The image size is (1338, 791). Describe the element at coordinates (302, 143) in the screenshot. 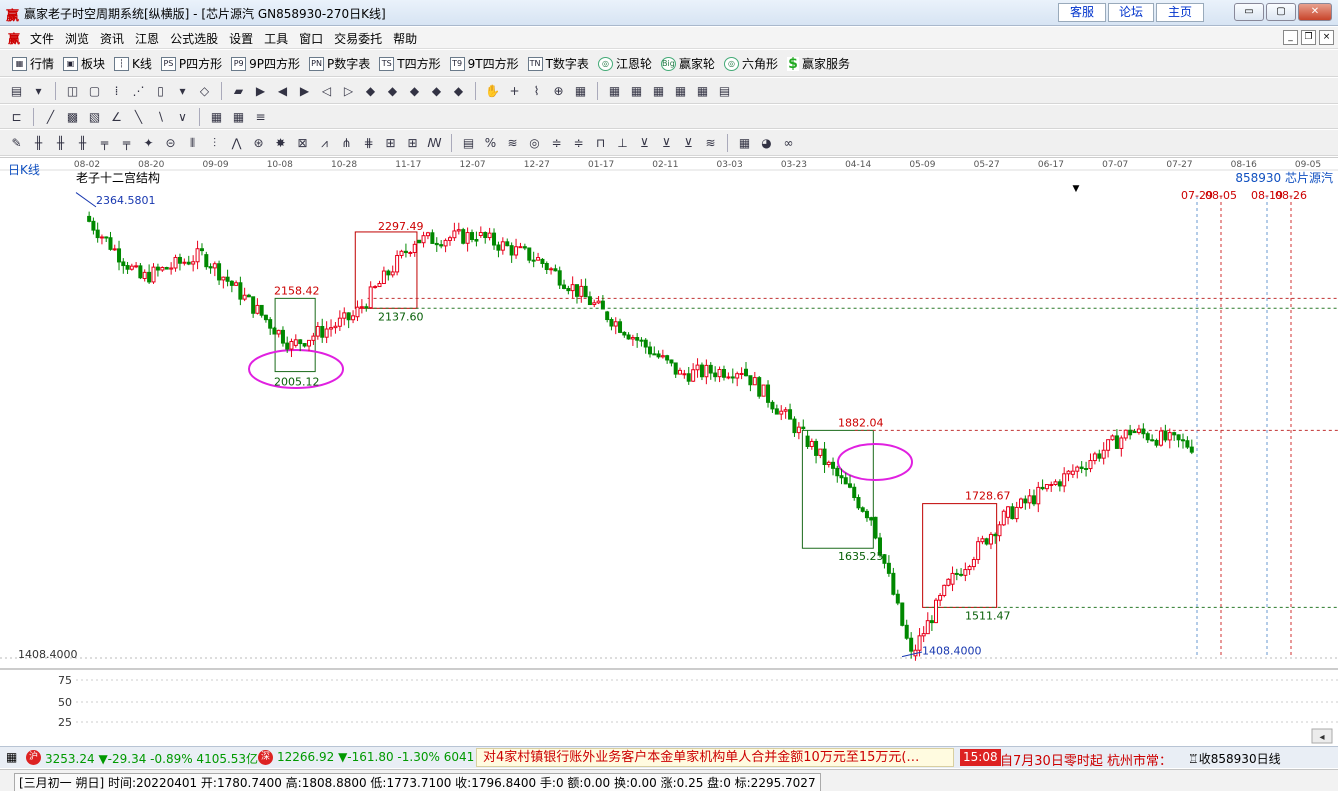

I see `row4-tool-13-icon: ⊠` at that location.